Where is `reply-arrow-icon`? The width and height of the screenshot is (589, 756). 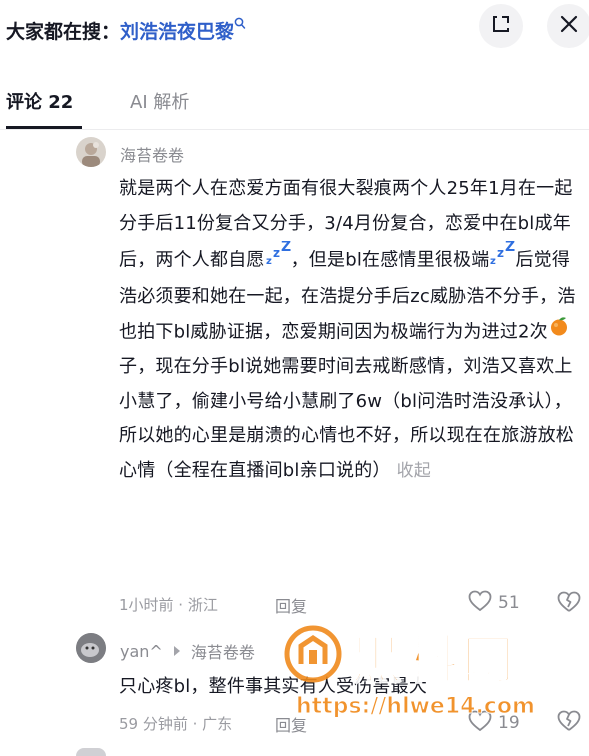
reply-arrow-icon is located at coordinates (177, 651).